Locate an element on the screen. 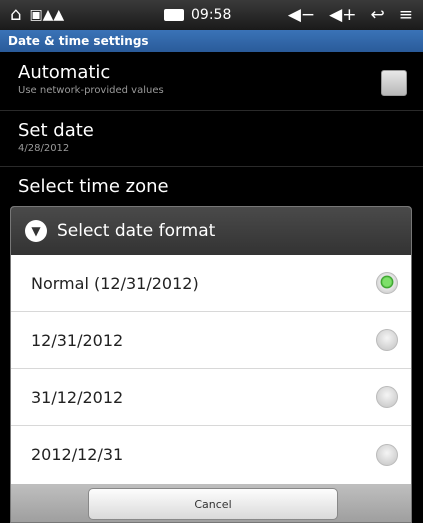  notification-icons: ▣▲▲ is located at coordinates (47, 15).